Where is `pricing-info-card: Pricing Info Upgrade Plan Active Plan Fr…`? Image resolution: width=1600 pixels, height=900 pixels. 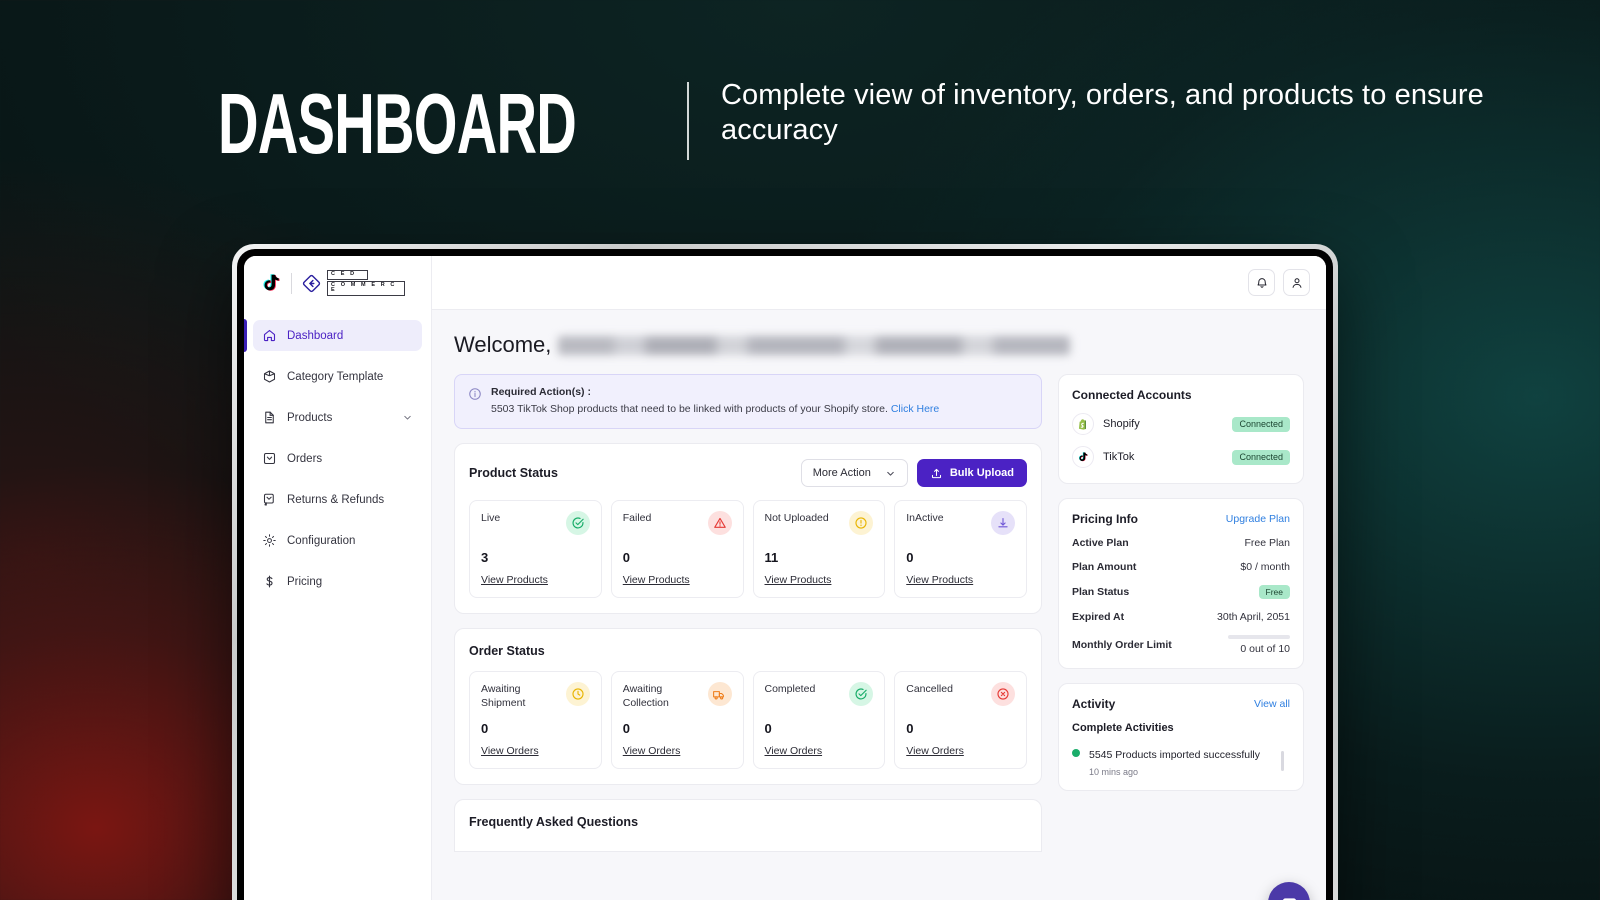 pricing-info-card: Pricing Info Upgrade Plan Active Plan Fr… is located at coordinates (1181, 583).